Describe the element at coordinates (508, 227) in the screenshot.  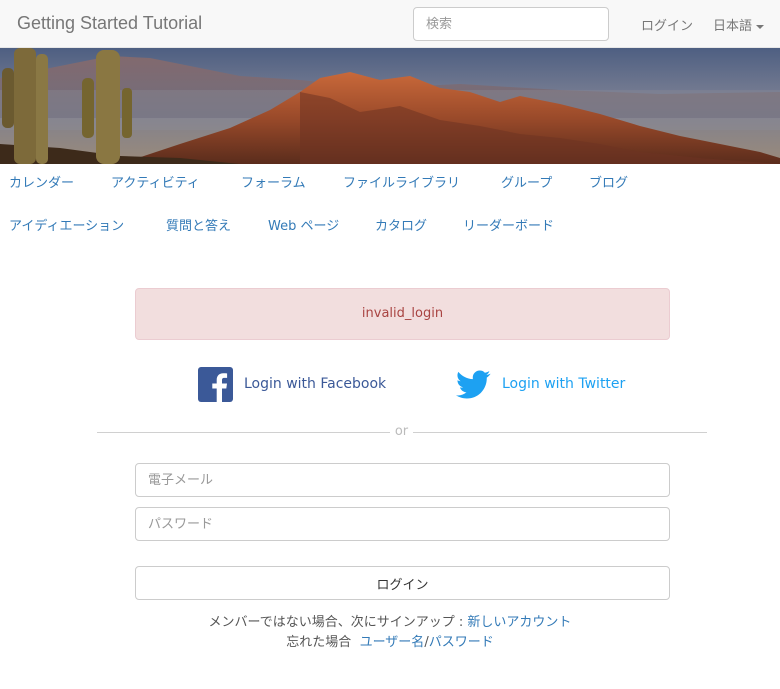
I see `menu-item-leaderboard: リーダーボード` at that location.